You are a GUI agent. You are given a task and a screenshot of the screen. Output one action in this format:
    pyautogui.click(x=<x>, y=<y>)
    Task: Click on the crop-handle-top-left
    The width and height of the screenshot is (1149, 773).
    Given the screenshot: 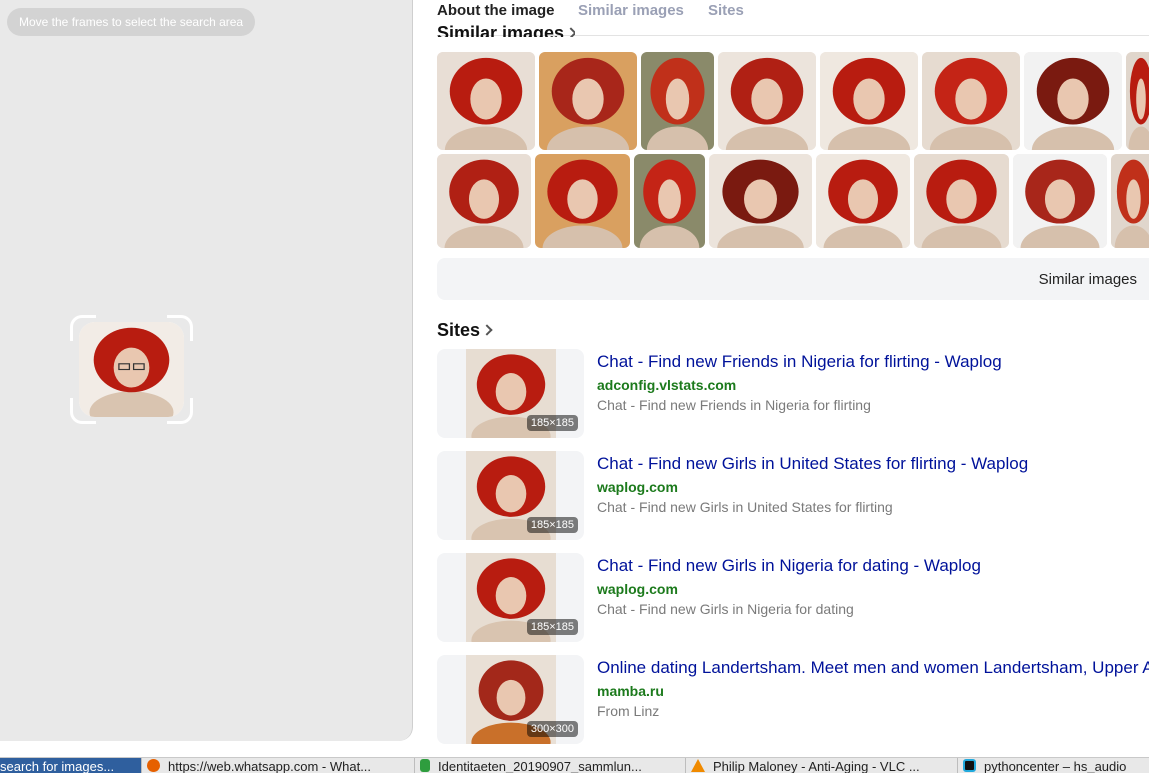 What is the action you would take?
    pyautogui.click(x=83, y=328)
    